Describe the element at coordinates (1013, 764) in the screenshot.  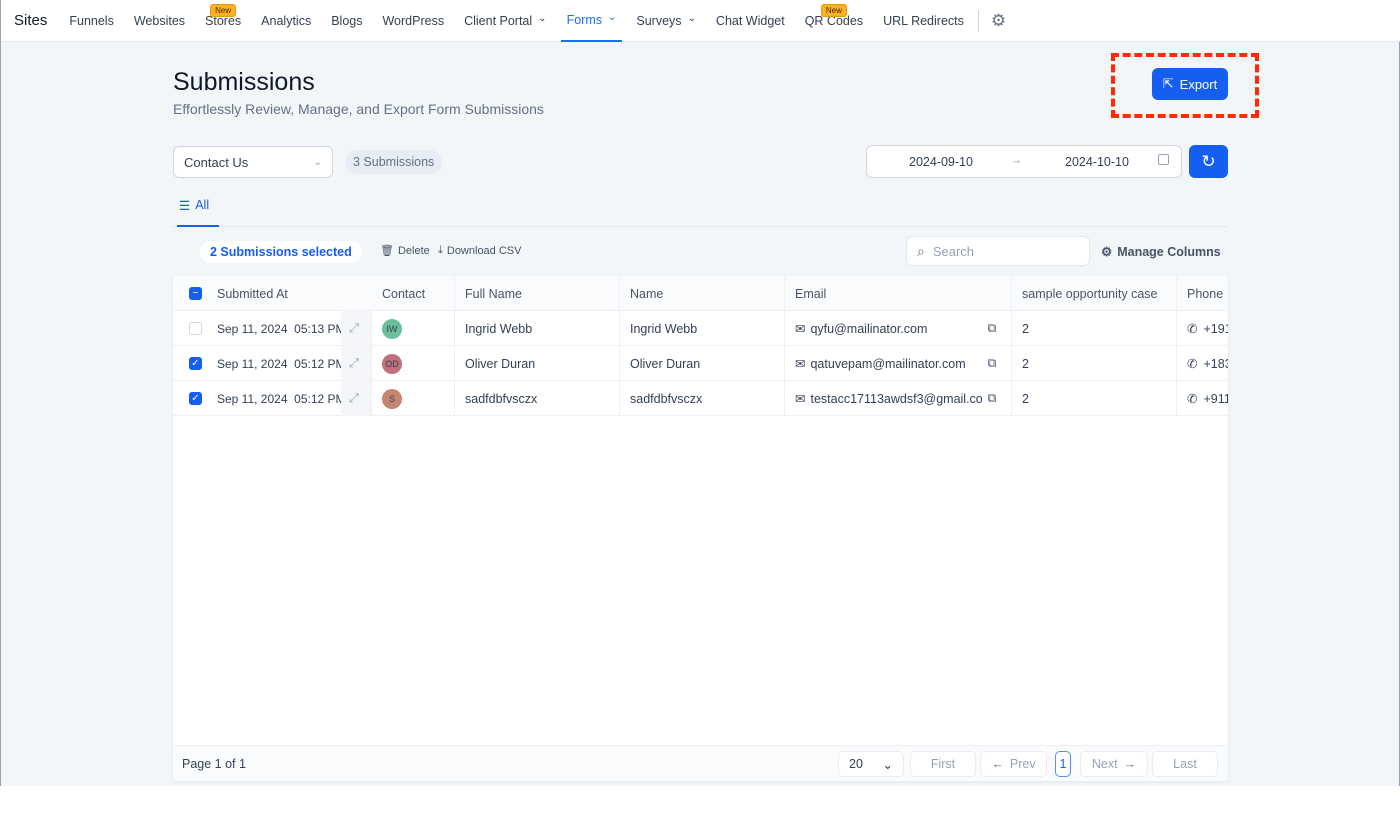
I see `prev-page-button: ← Prev` at that location.